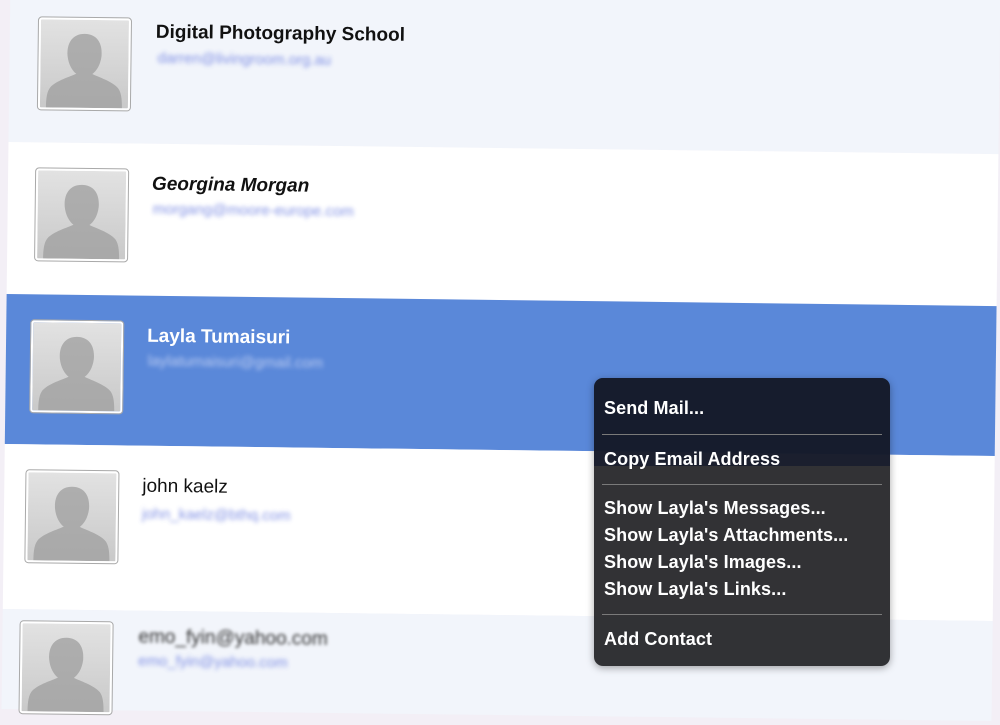  I want to click on menu-item-copy-email: Copy Email Address, so click(692, 459).